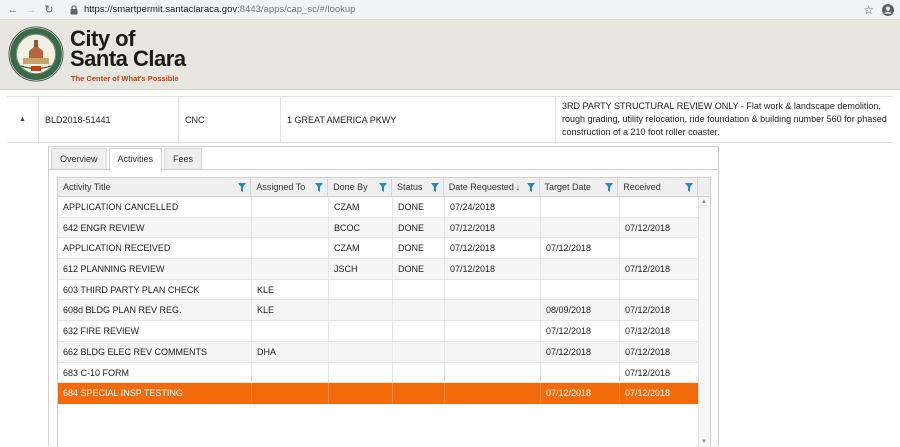 The width and height of the screenshot is (900, 447). Describe the element at coordinates (79, 158) in the screenshot. I see `tab-overview: Overview` at that location.